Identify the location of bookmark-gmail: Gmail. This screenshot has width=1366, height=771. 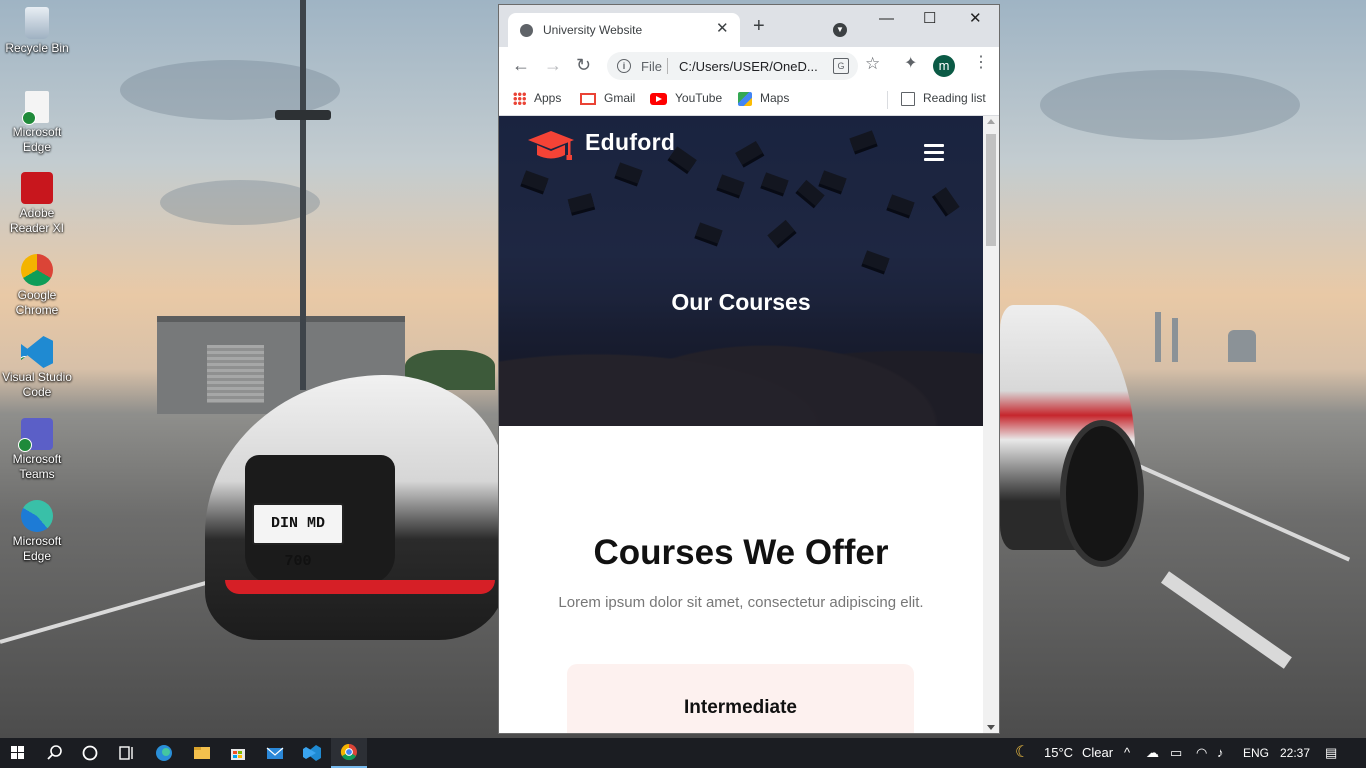
(607, 98).